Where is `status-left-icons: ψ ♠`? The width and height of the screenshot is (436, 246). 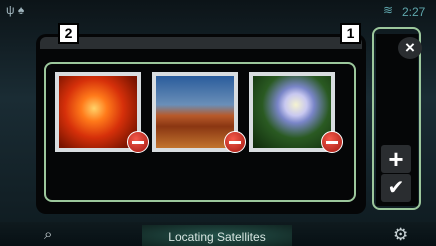 status-left-icons: ψ ♠ is located at coordinates (15, 10).